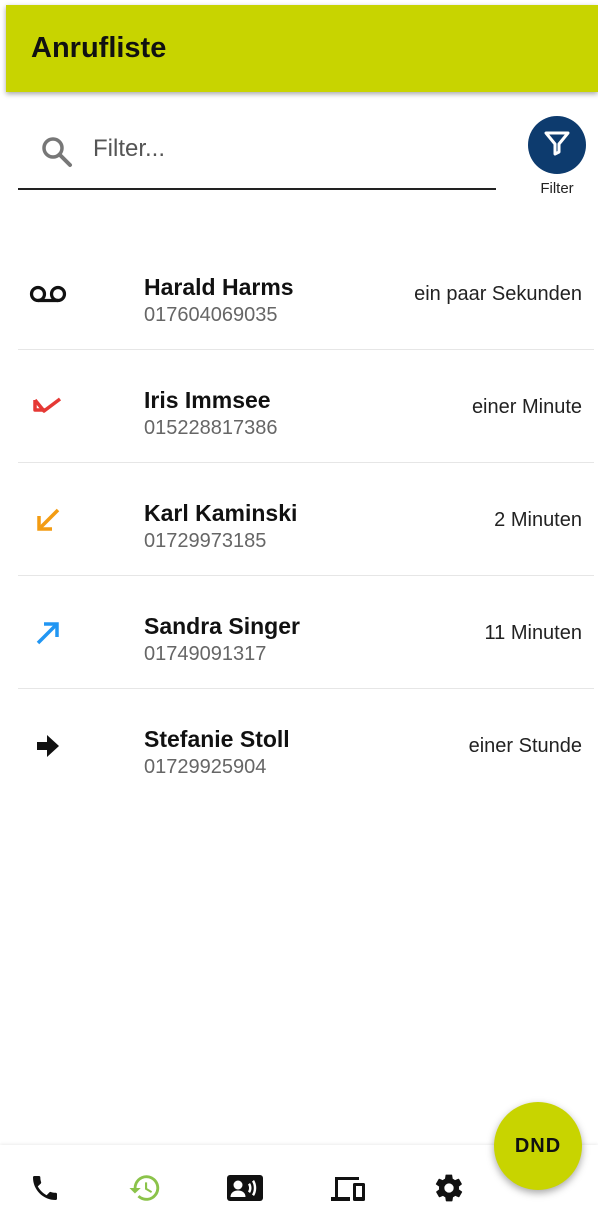  What do you see at coordinates (45, 1188) in the screenshot?
I see `phone-icon` at bounding box center [45, 1188].